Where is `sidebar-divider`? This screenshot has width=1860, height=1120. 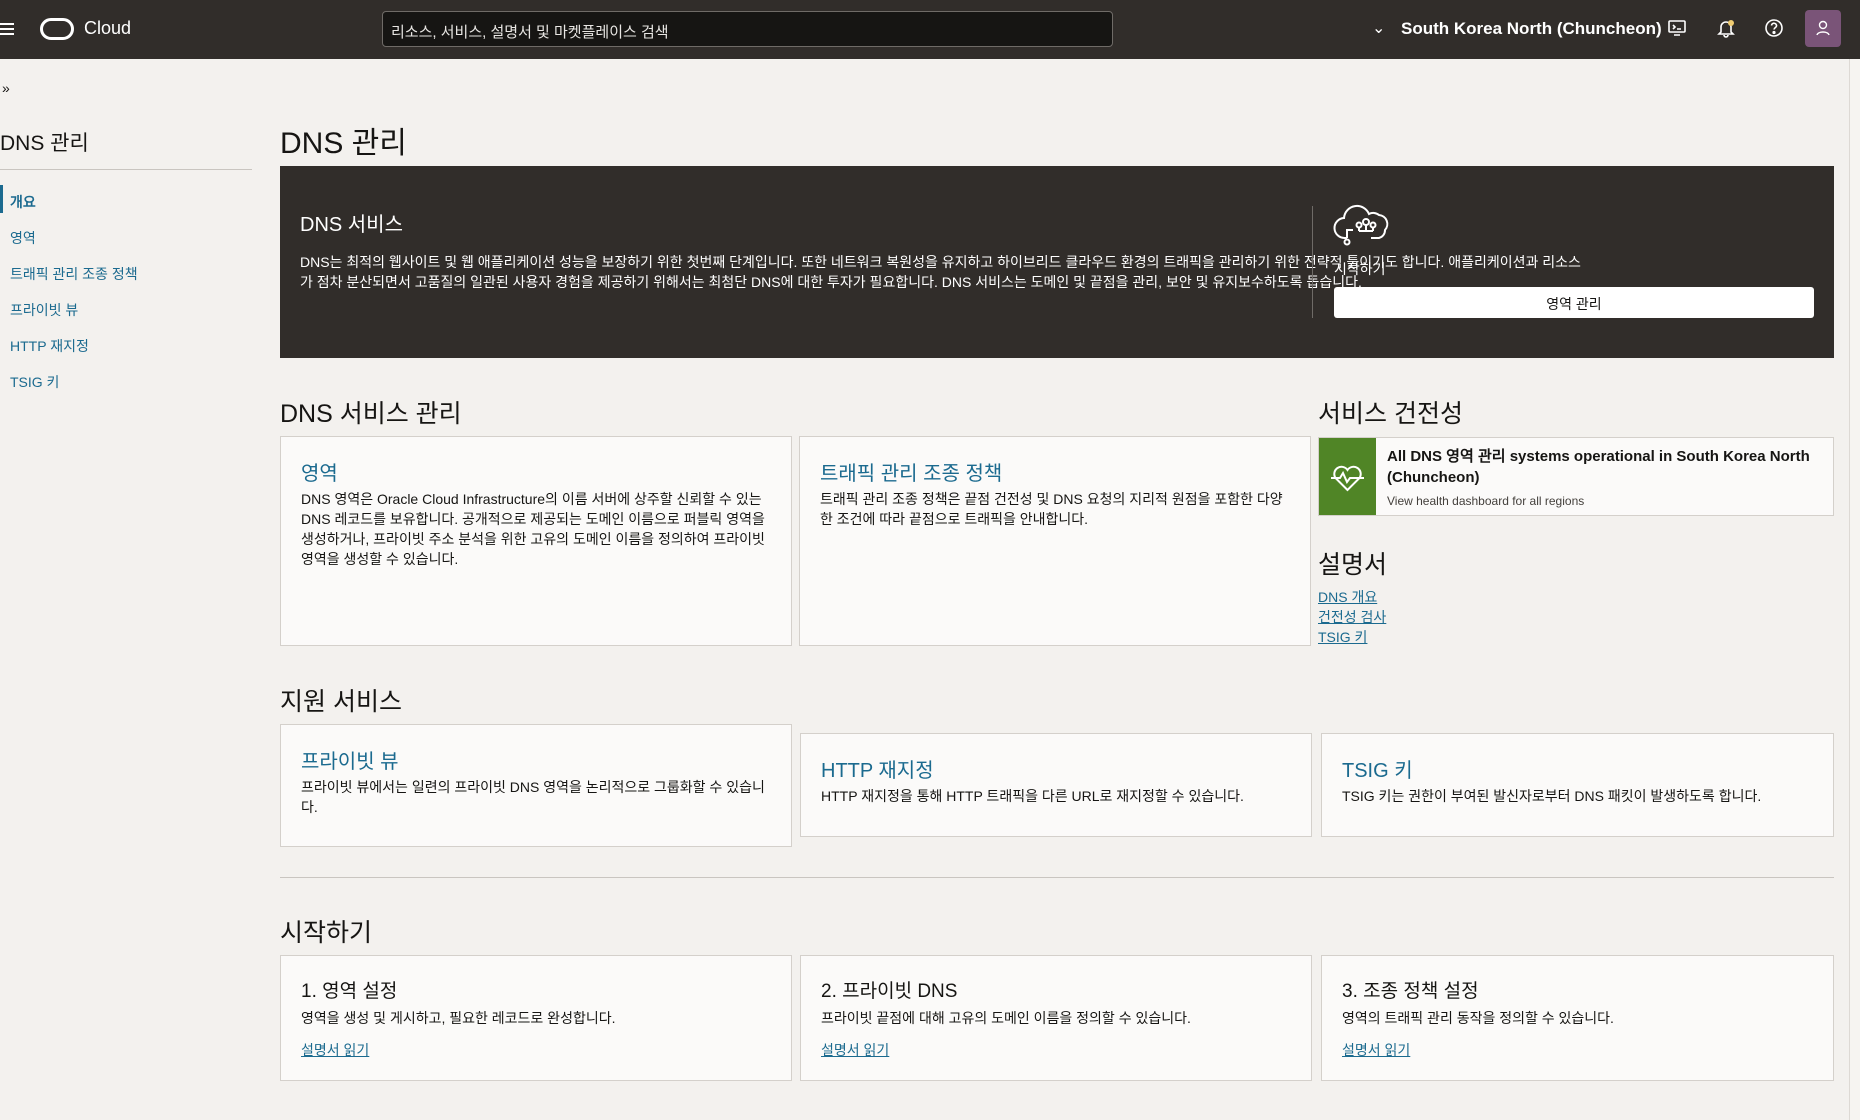 sidebar-divider is located at coordinates (126, 169).